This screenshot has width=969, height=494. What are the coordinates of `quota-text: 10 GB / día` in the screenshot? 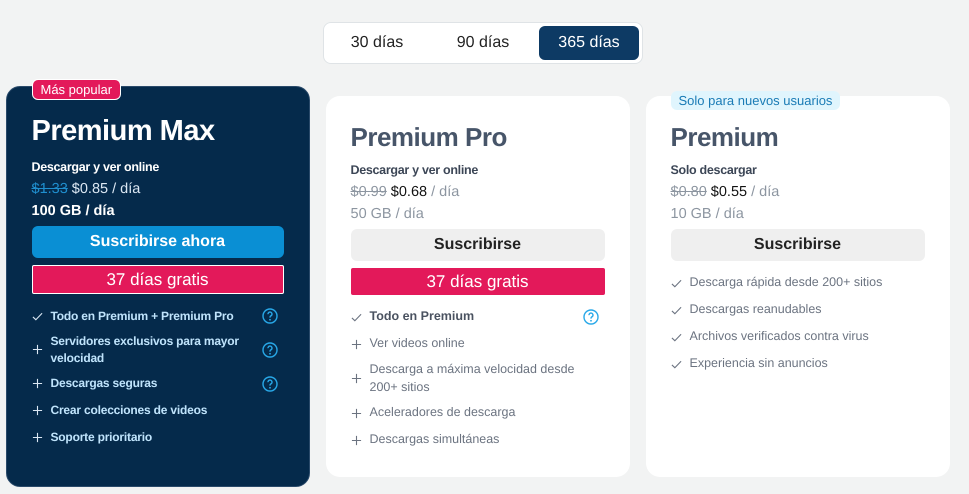 It's located at (707, 214).